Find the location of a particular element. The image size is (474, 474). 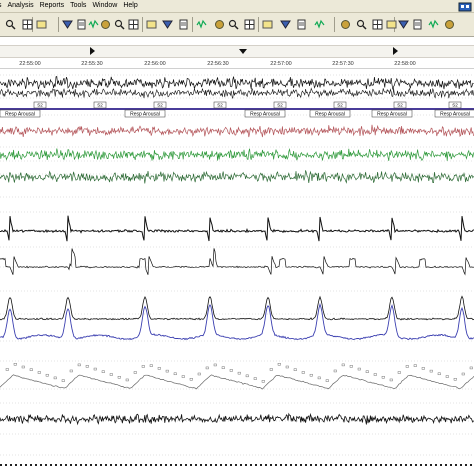

settings-icon is located at coordinates (319, 24).